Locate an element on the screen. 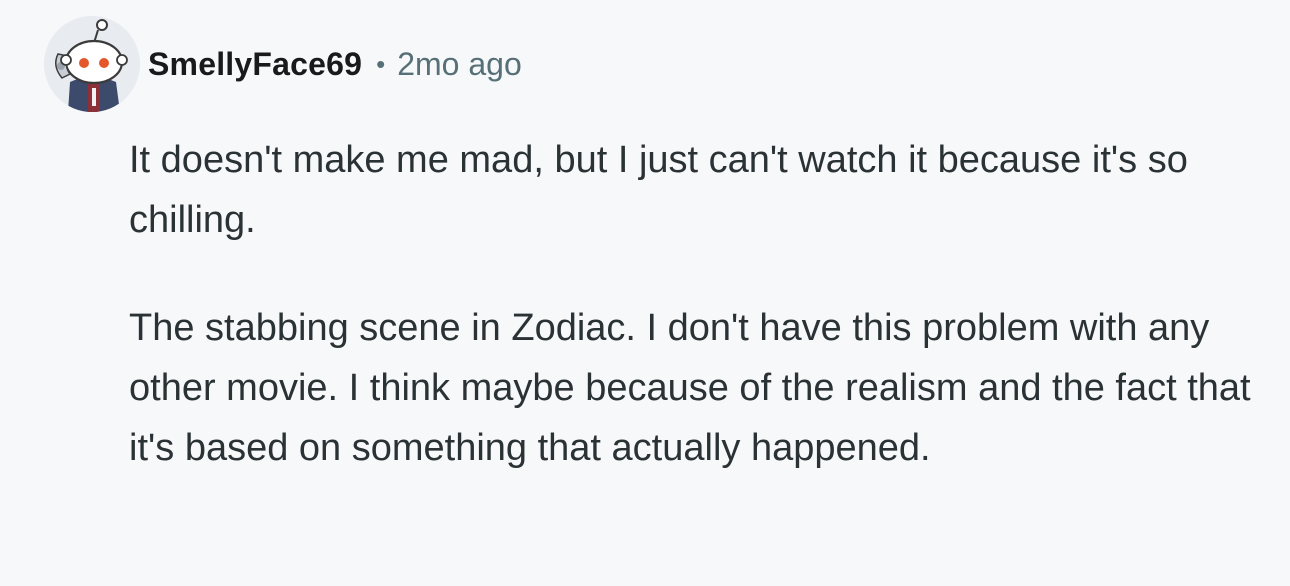 The image size is (1290, 586). comment-header: SmellyFace69 • 2mo ago is located at coordinates (283, 64).